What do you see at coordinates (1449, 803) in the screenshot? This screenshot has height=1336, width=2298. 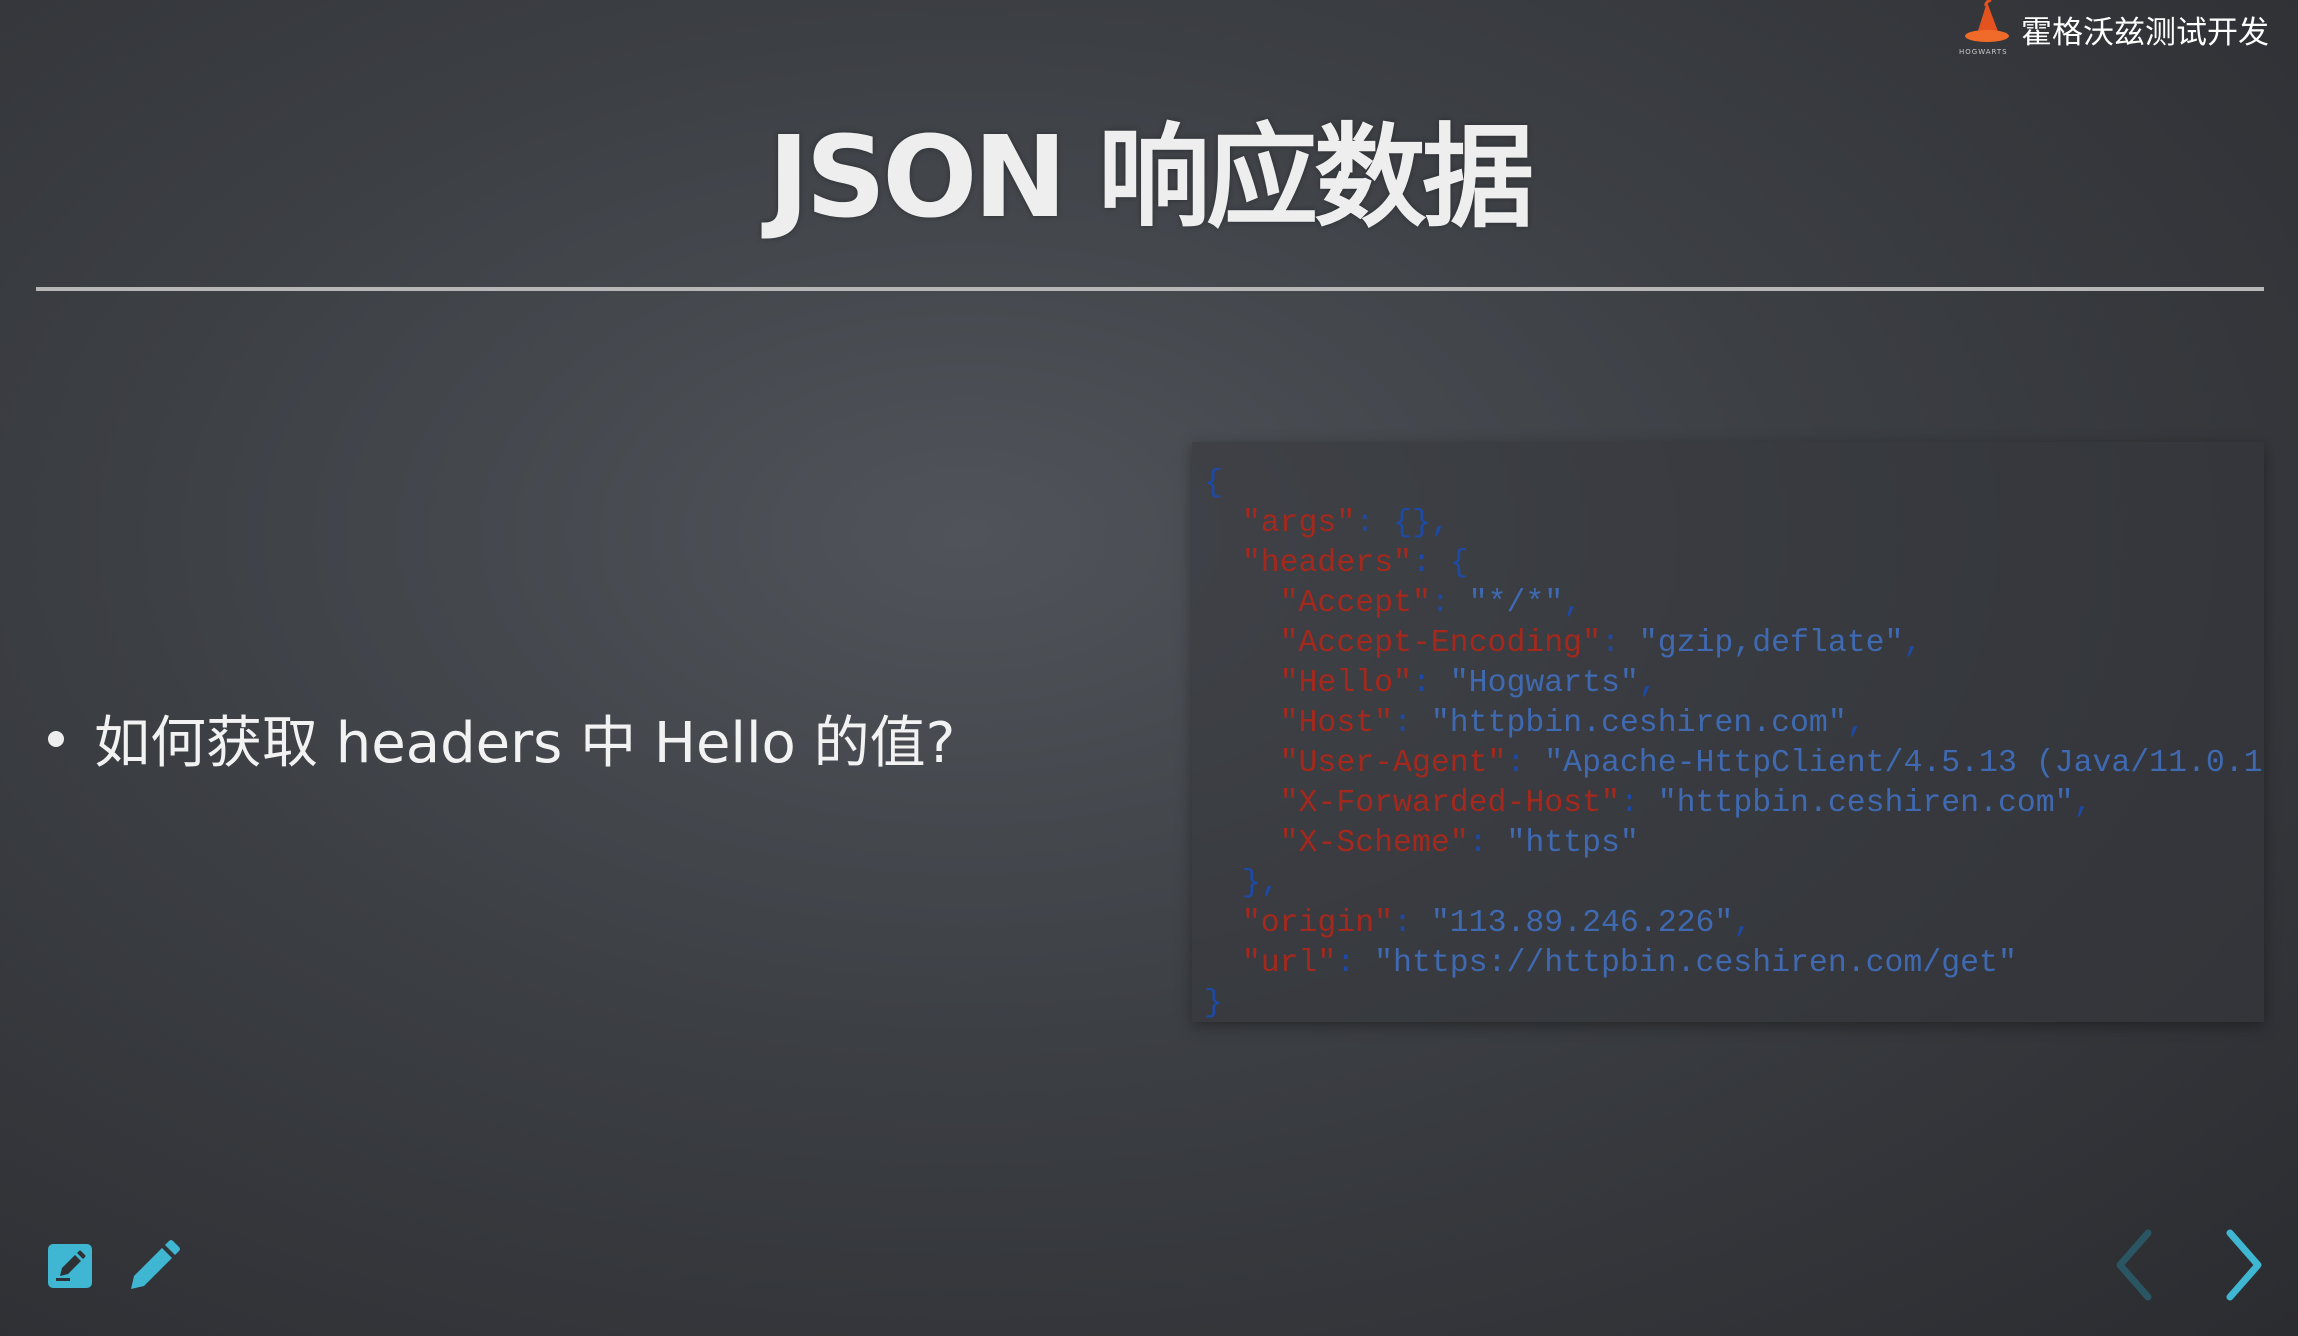 I see `code-key-x-forwarded-host: "X-Forwarded-Host"` at bounding box center [1449, 803].